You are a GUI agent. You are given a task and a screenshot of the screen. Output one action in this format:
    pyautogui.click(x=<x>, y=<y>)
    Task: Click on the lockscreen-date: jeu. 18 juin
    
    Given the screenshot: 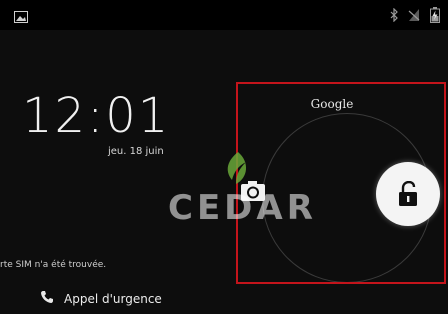 What is the action you would take?
    pyautogui.click(x=136, y=151)
    